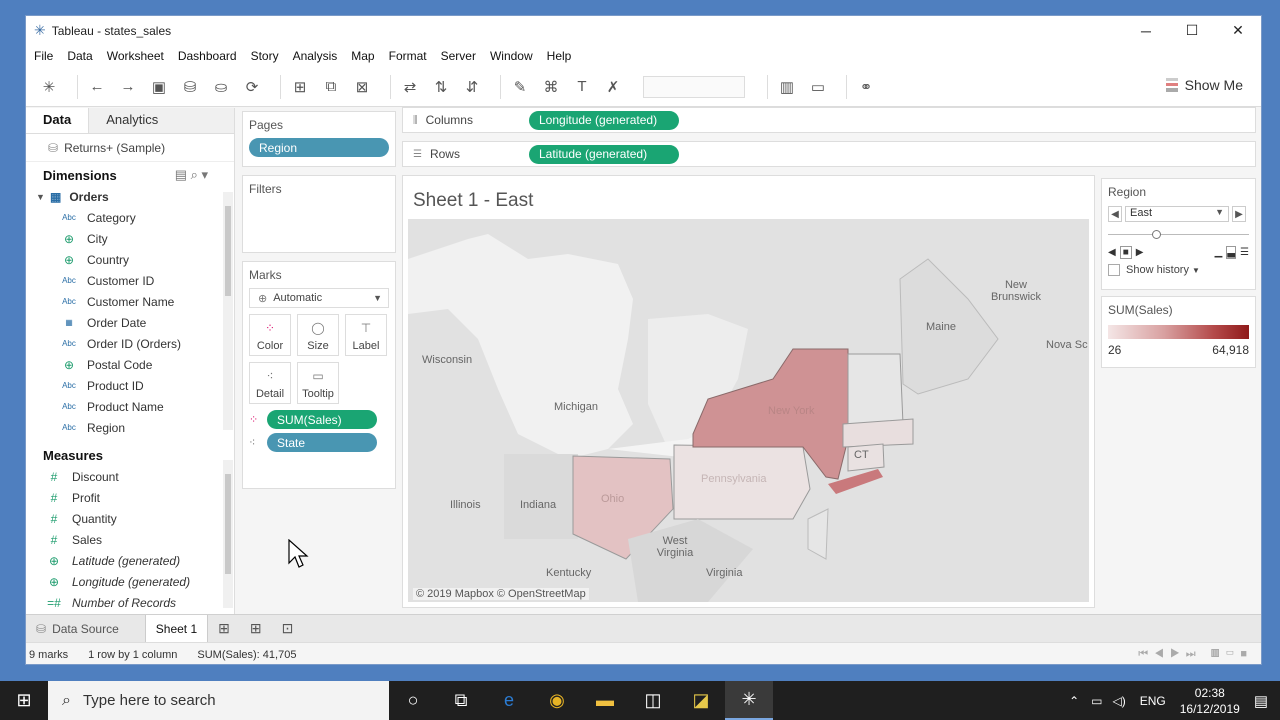  I want to click on dimensions-scrollbar-thumb, so click(228, 251).